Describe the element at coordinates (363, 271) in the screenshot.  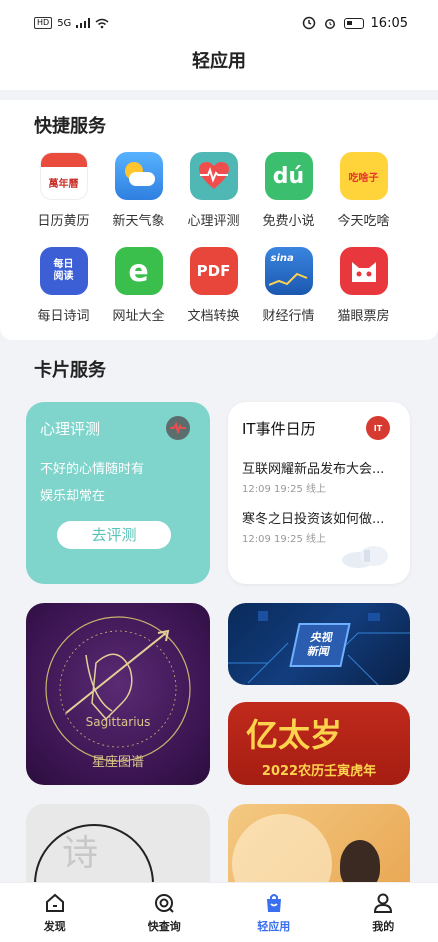
I see `cat-eye-icon` at that location.